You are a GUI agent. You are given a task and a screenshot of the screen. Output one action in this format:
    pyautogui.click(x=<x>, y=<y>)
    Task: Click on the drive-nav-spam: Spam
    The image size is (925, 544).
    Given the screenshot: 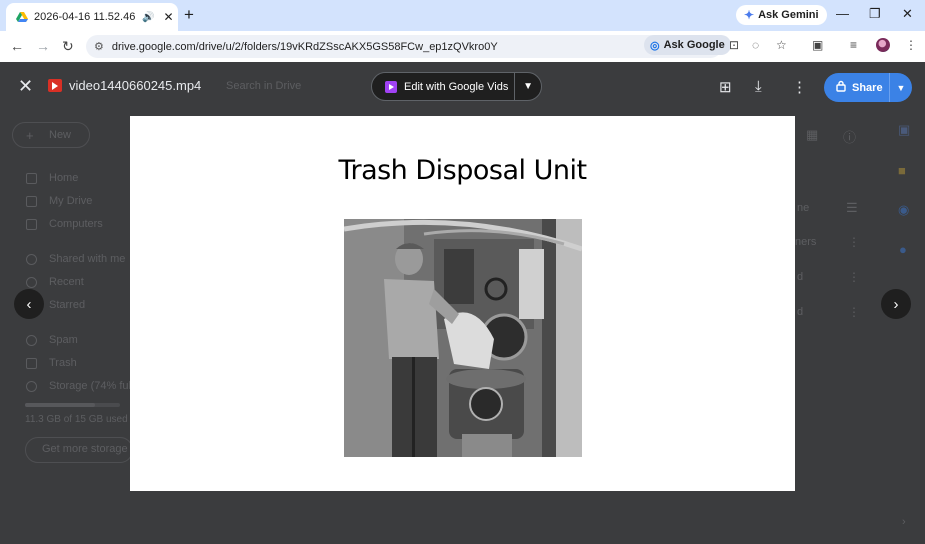 What is the action you would take?
    pyautogui.click(x=63, y=340)
    